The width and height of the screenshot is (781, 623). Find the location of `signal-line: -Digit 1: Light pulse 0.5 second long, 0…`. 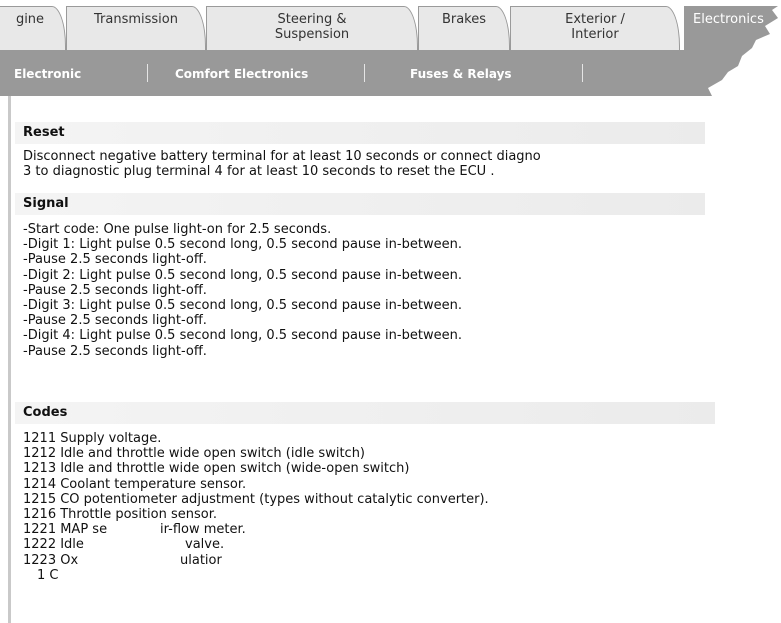

signal-line: -Digit 1: Light pulse 0.5 second long, 0… is located at coordinates (242, 245).